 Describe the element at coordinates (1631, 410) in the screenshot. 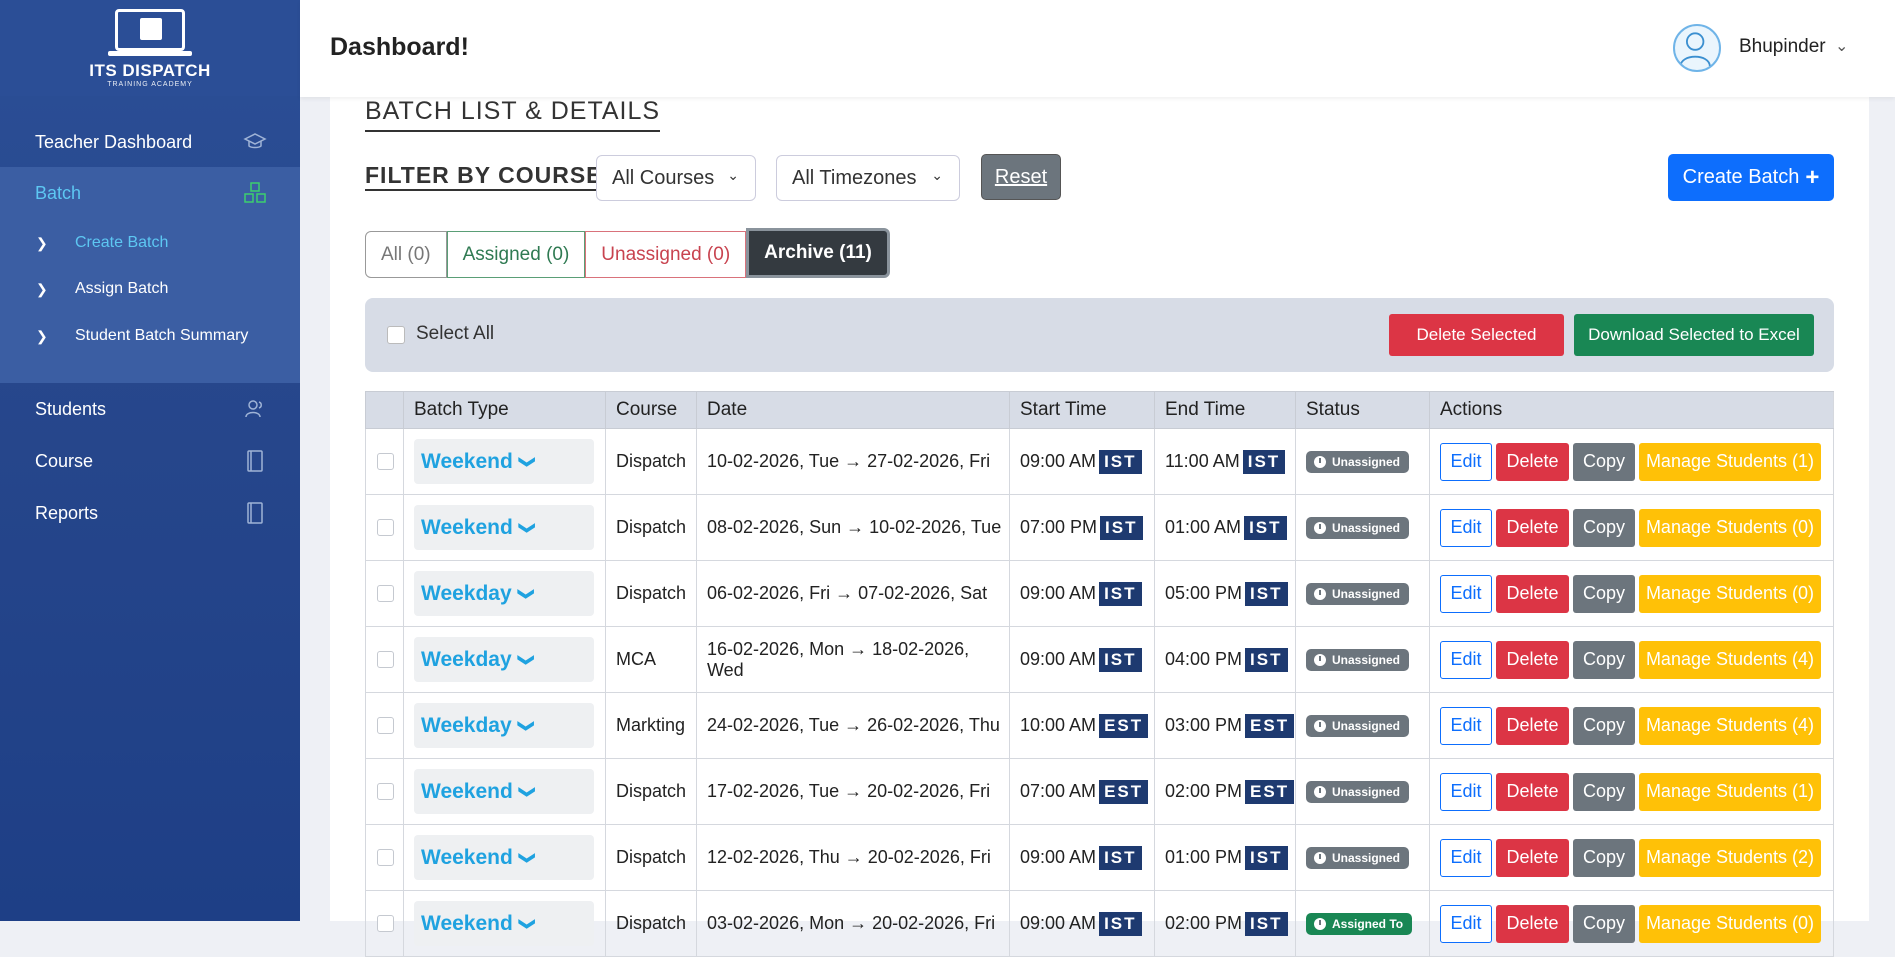

I see `header-actions: Actions` at that location.